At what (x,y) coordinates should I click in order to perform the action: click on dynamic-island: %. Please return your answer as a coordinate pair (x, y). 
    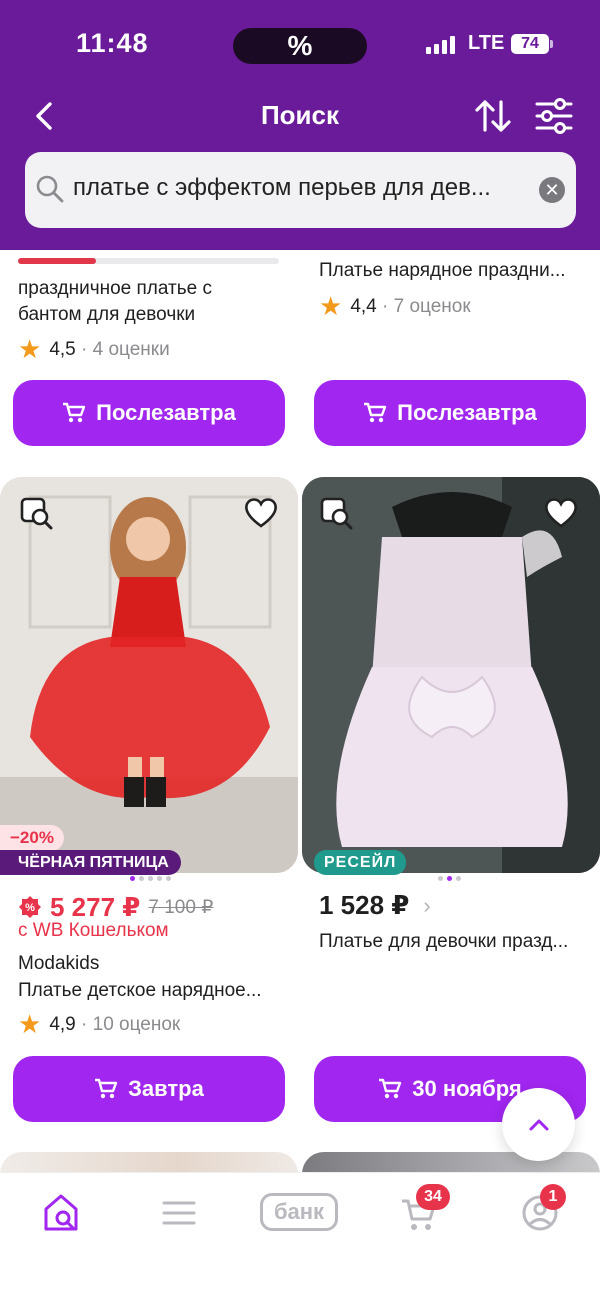
    Looking at the image, I should click on (300, 46).